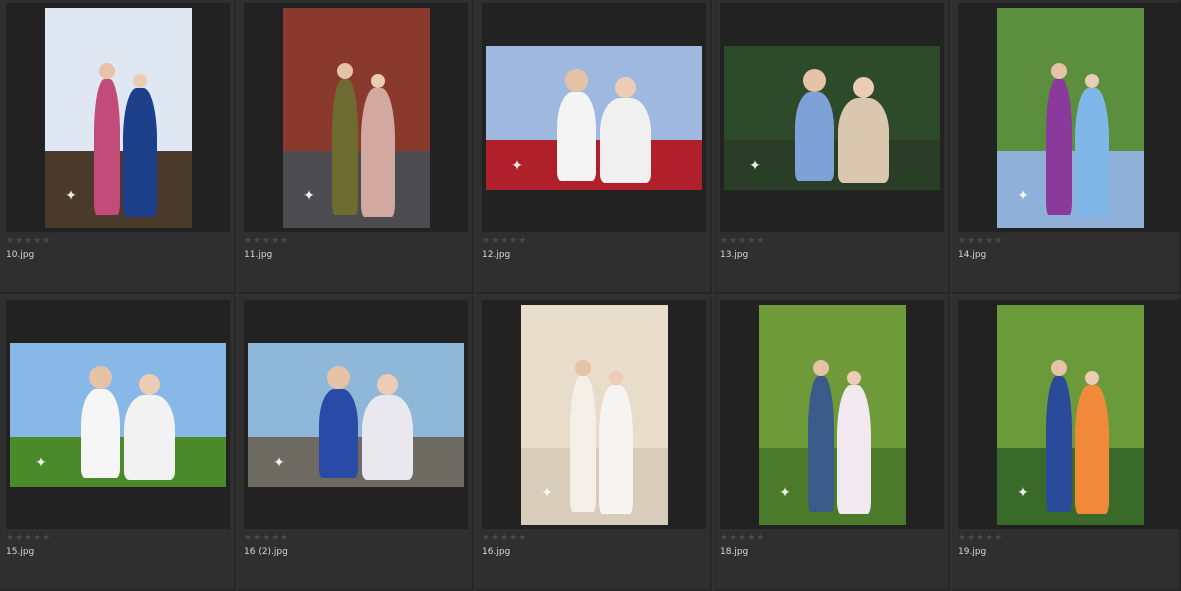  Describe the element at coordinates (20, 255) in the screenshot. I see `file-name-label: 10.jpg` at that location.